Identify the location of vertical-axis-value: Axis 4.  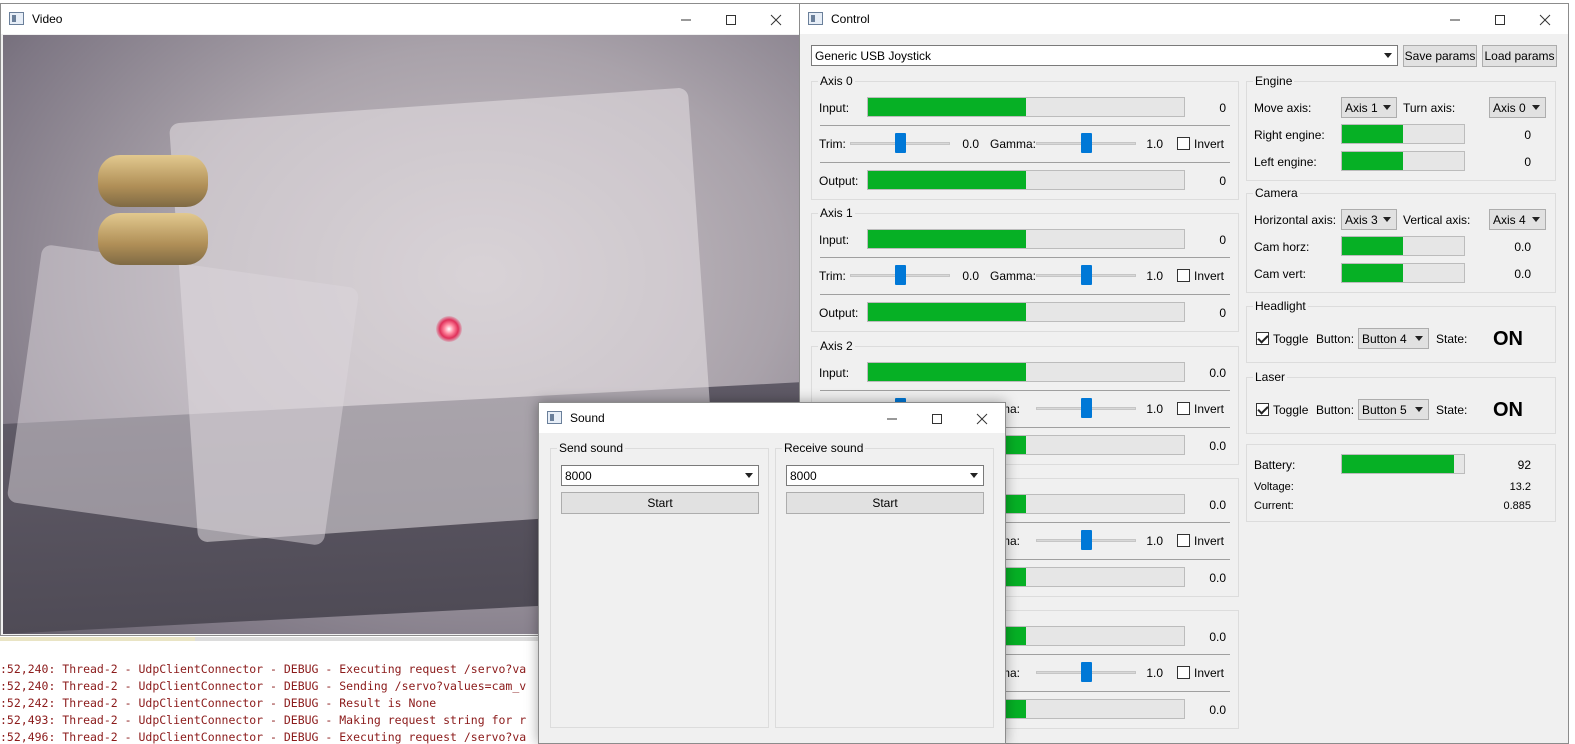
(1509, 220).